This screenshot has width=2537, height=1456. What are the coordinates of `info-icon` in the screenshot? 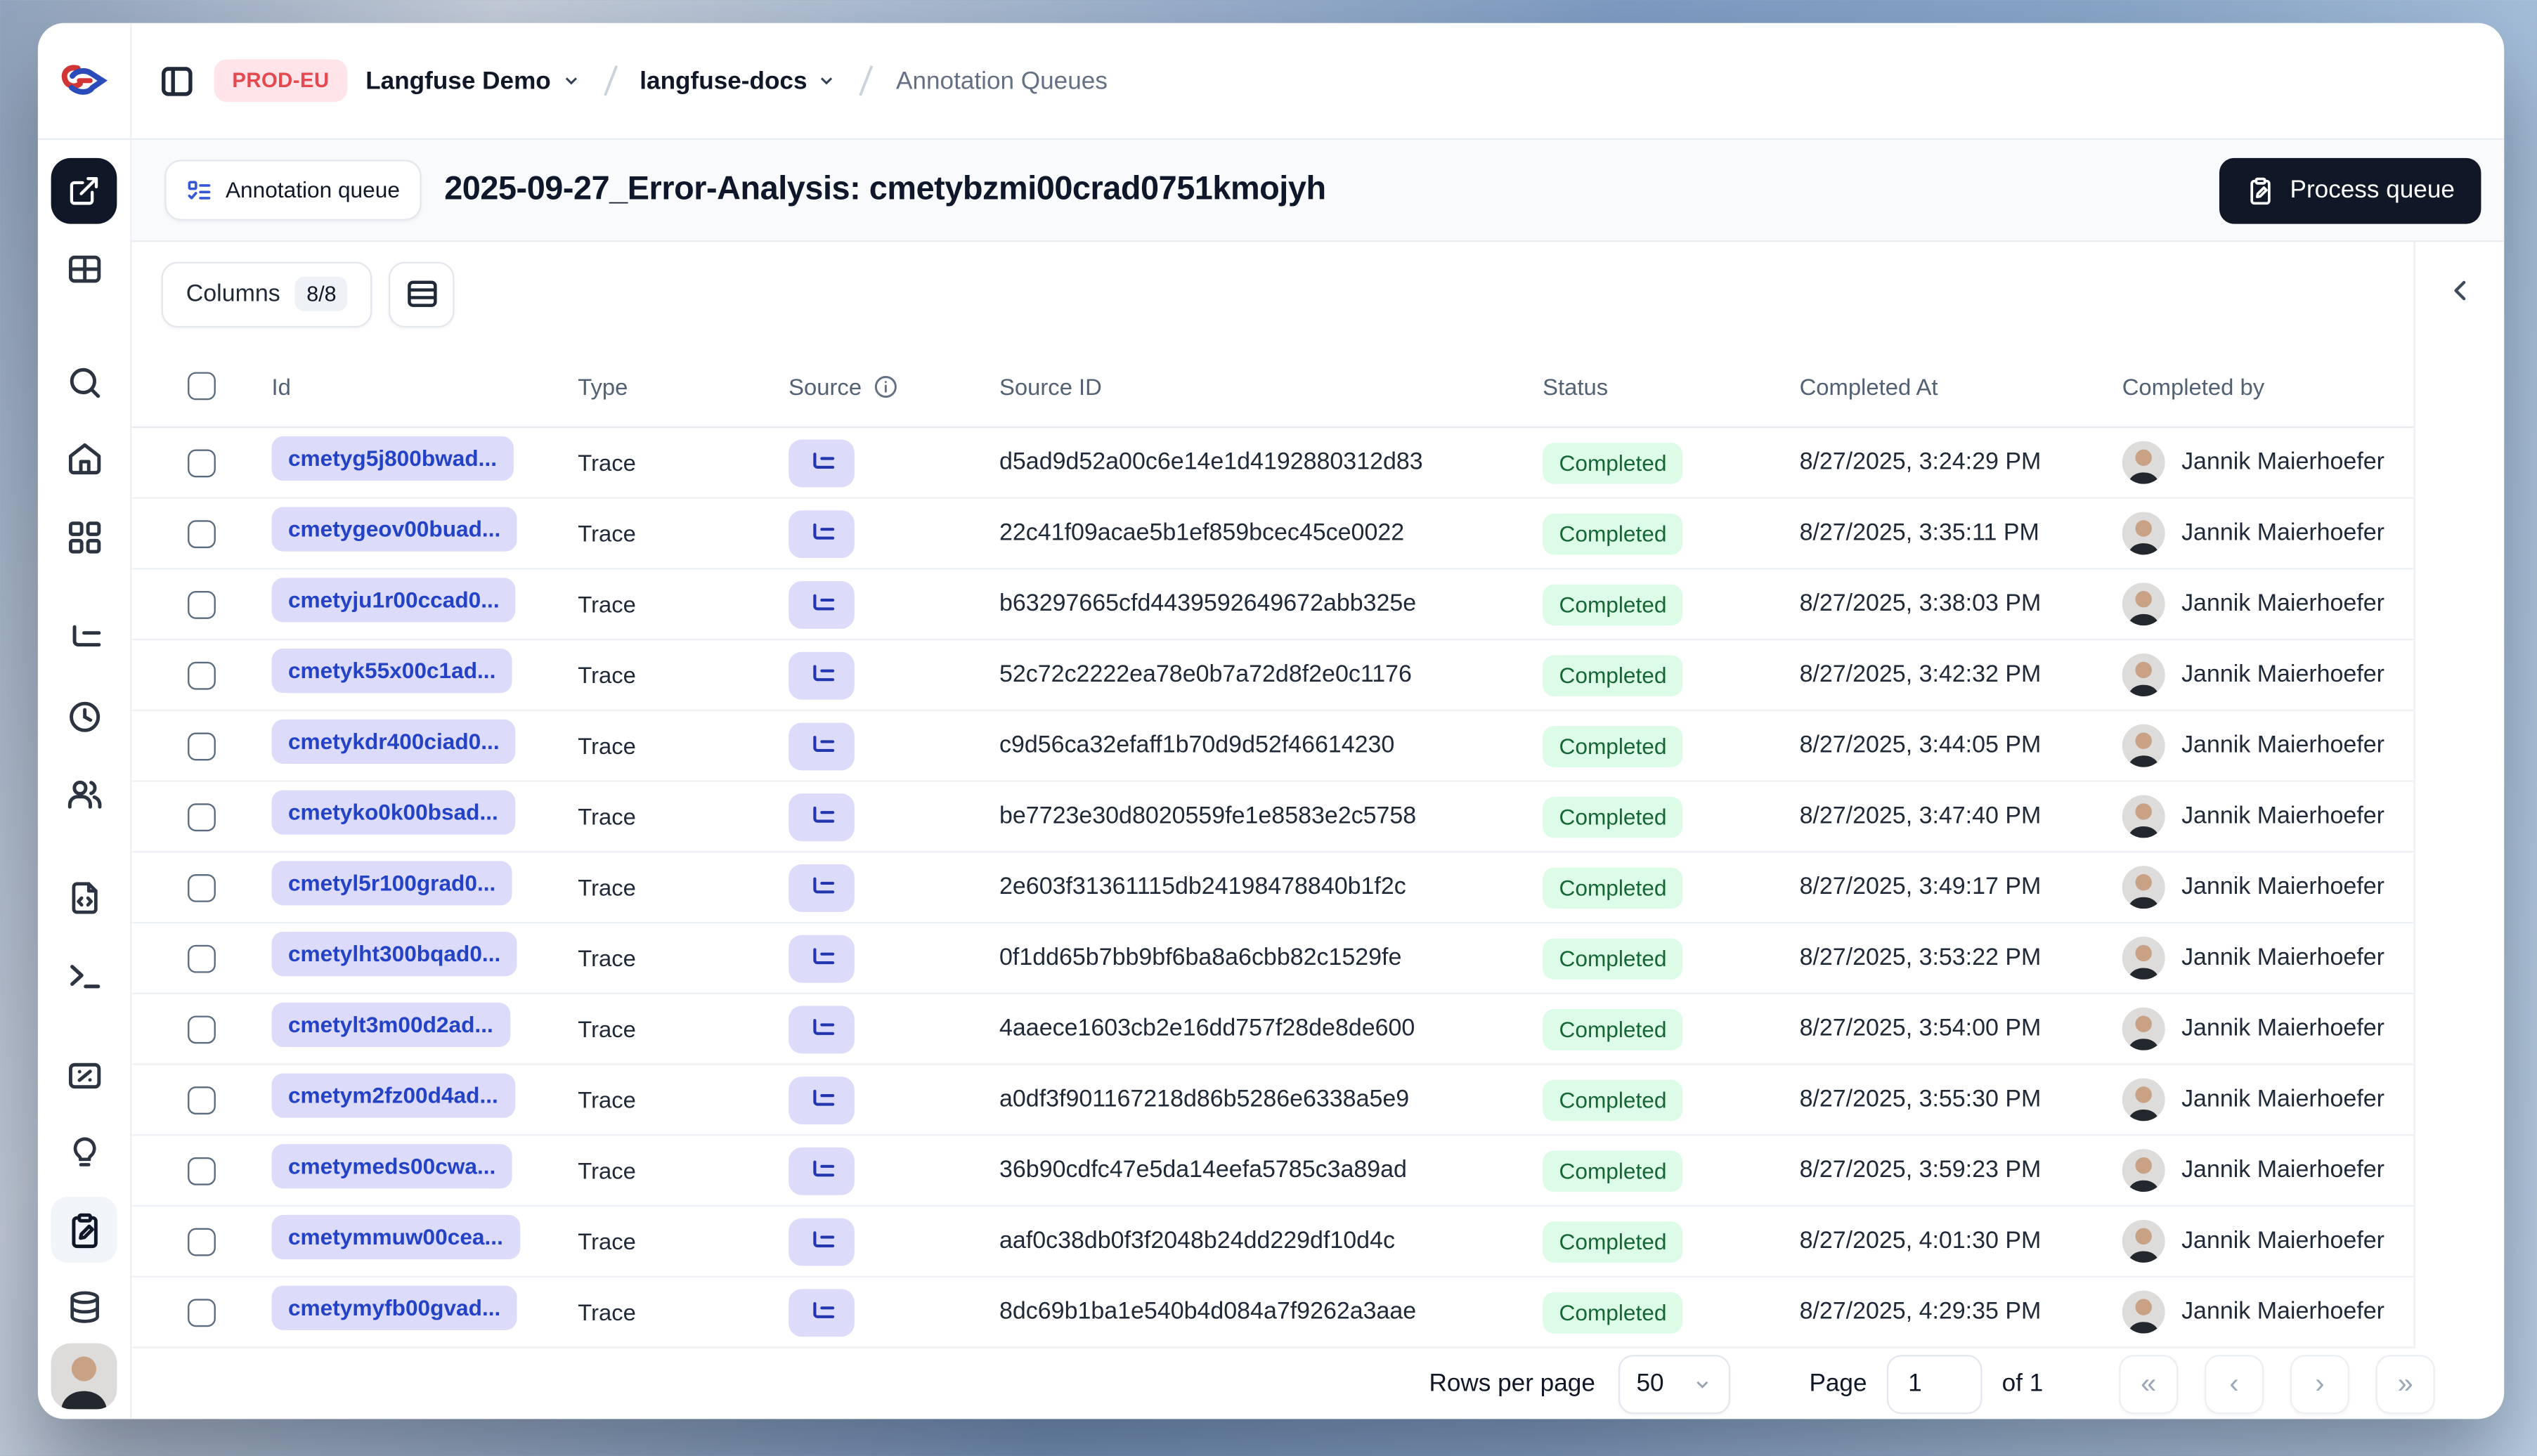 It's located at (886, 386).